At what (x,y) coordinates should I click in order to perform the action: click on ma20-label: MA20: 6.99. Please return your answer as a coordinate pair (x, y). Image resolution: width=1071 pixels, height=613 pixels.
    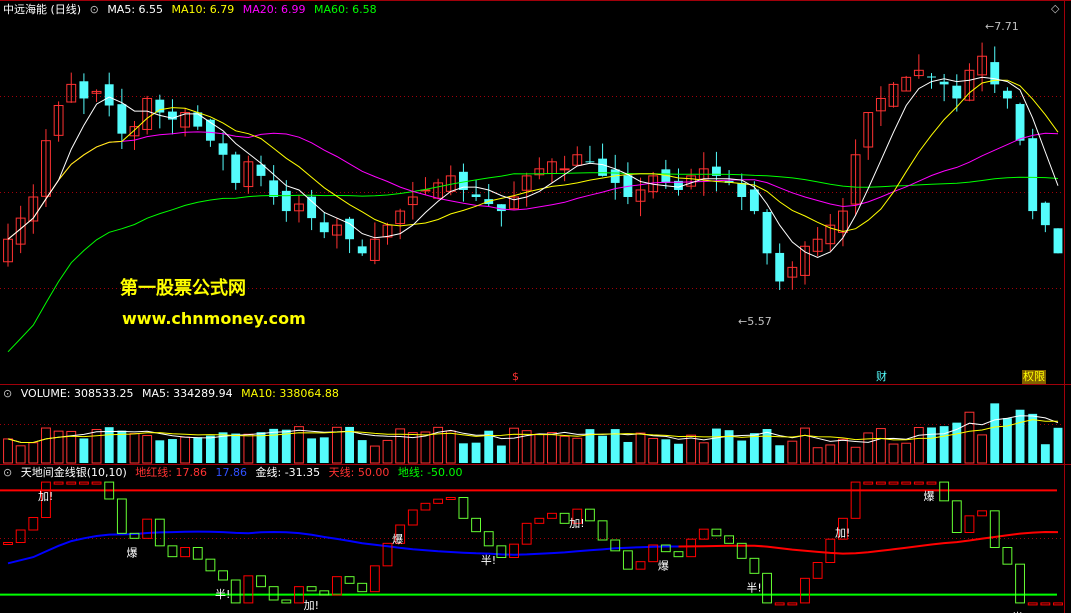
    Looking at the image, I should click on (274, 9).